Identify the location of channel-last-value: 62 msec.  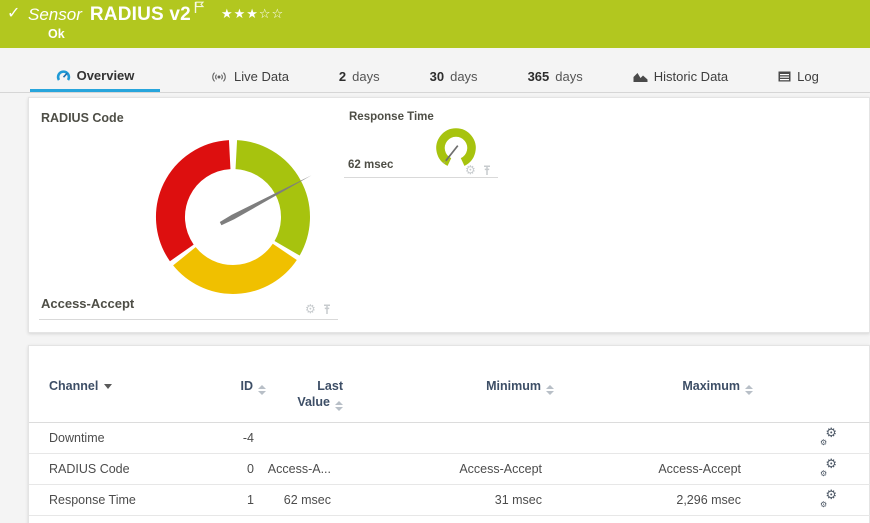
(307, 500).